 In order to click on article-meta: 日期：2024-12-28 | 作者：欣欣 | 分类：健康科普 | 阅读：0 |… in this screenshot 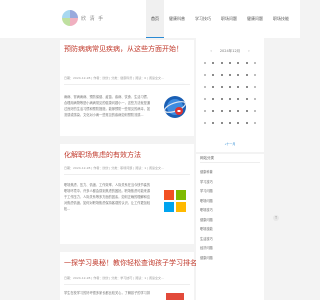, I will do `click(114, 78)`.